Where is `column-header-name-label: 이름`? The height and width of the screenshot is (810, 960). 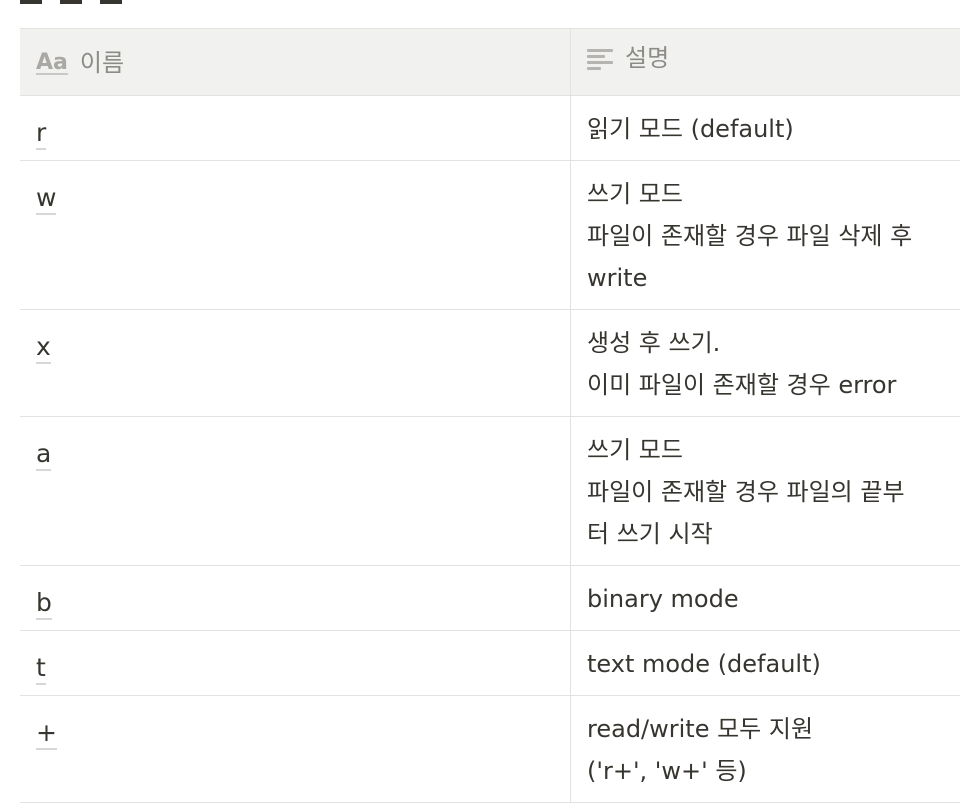 column-header-name-label: 이름 is located at coordinates (102, 62).